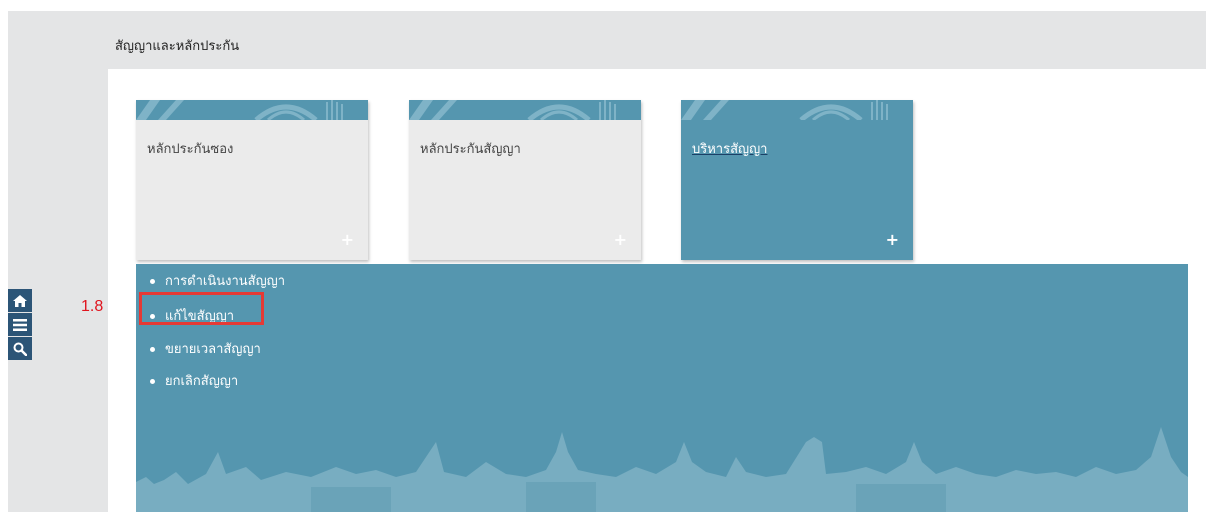 The width and height of the screenshot is (1206, 512). I want to click on submenu-item-contract-operations: การดำเนินงานสัญญา, so click(217, 280).